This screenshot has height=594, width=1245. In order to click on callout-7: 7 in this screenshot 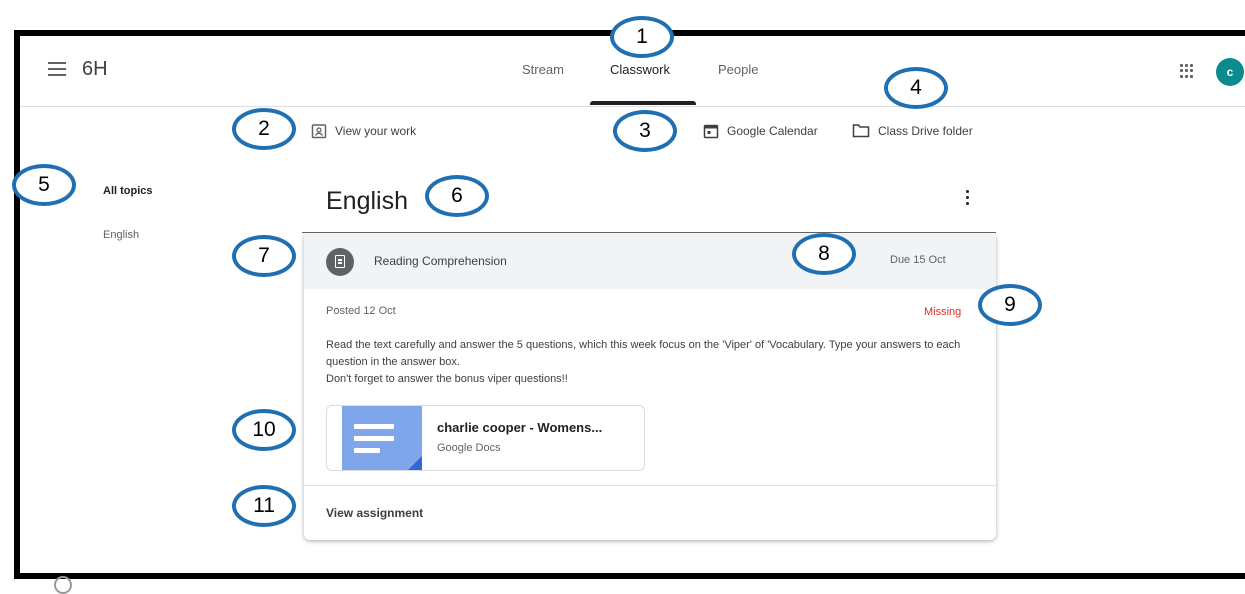, I will do `click(264, 256)`.